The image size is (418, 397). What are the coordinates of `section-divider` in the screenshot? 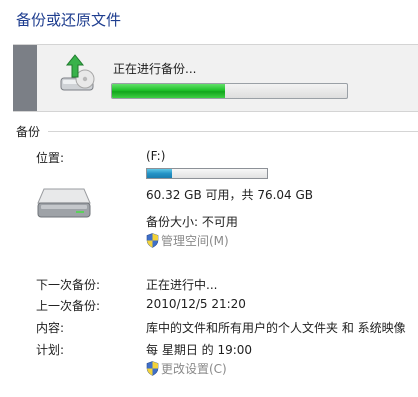 It's located at (233, 131).